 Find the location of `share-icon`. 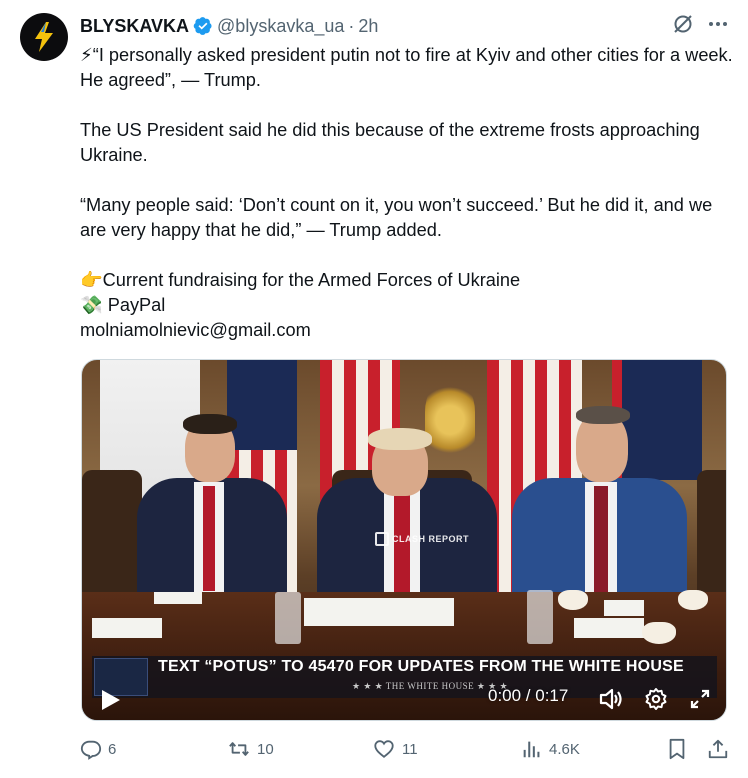

share-icon is located at coordinates (718, 749).